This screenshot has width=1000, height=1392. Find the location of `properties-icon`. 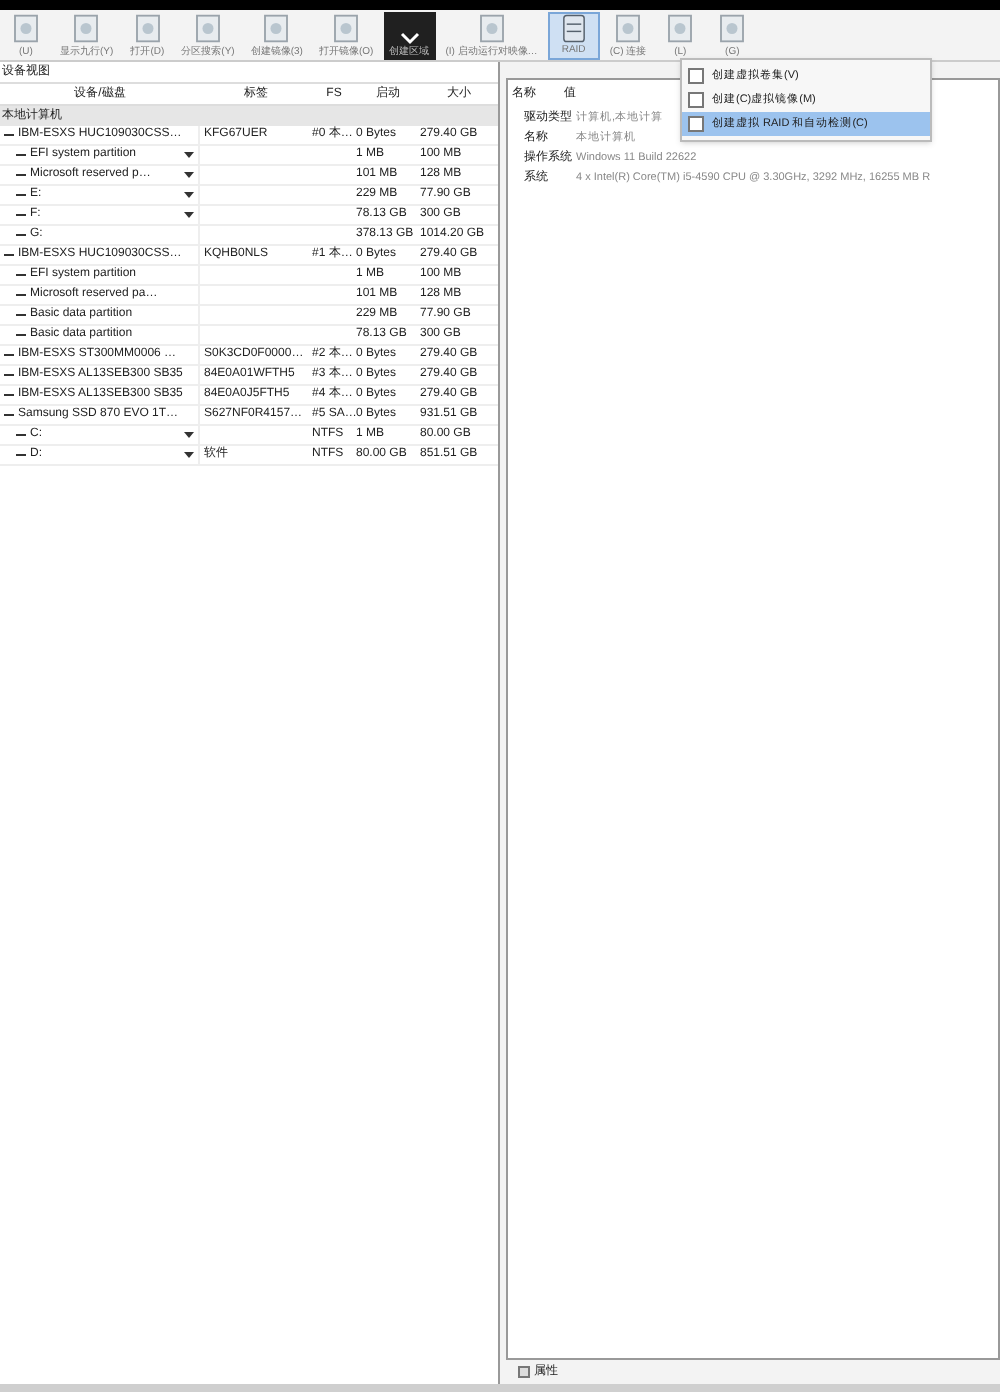

properties-icon is located at coordinates (524, 1372).